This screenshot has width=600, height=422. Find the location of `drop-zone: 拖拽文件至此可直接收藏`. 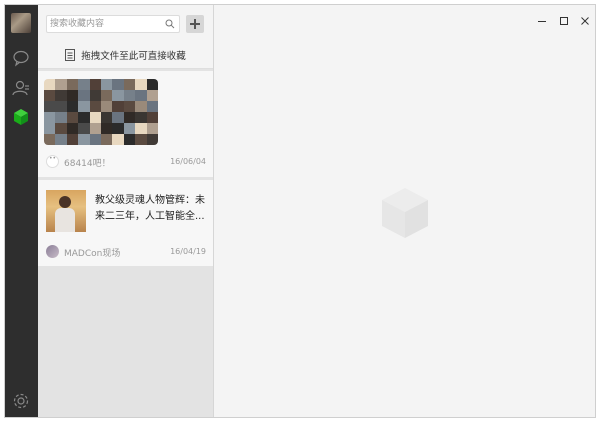

drop-zone: 拖拽文件至此可直接收藏 is located at coordinates (125, 55).